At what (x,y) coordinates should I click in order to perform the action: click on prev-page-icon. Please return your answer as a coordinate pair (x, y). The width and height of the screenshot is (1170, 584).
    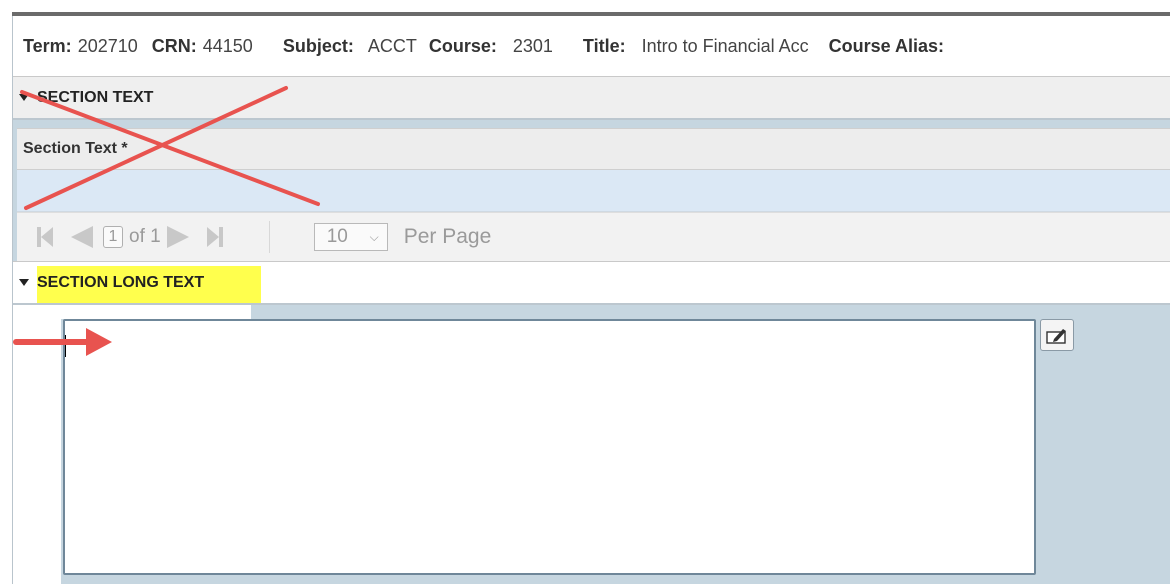
    Looking at the image, I should click on (82, 237).